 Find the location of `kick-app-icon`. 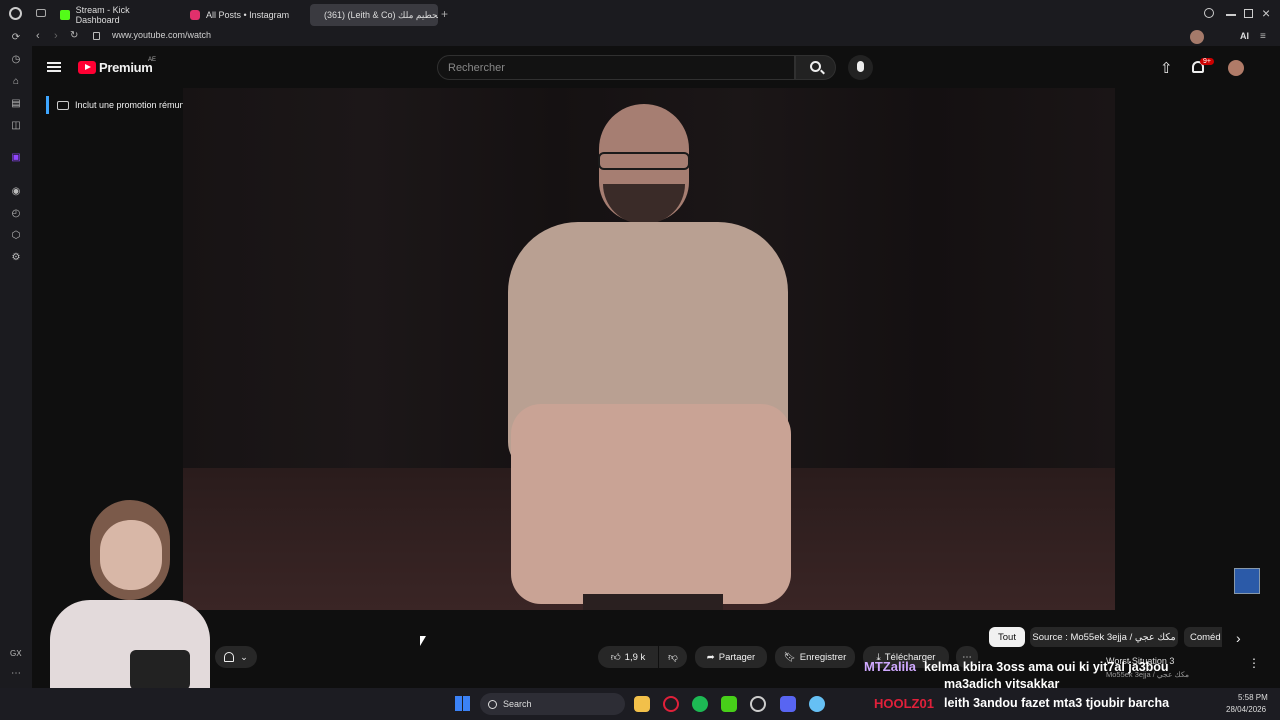

kick-app-icon is located at coordinates (729, 704).